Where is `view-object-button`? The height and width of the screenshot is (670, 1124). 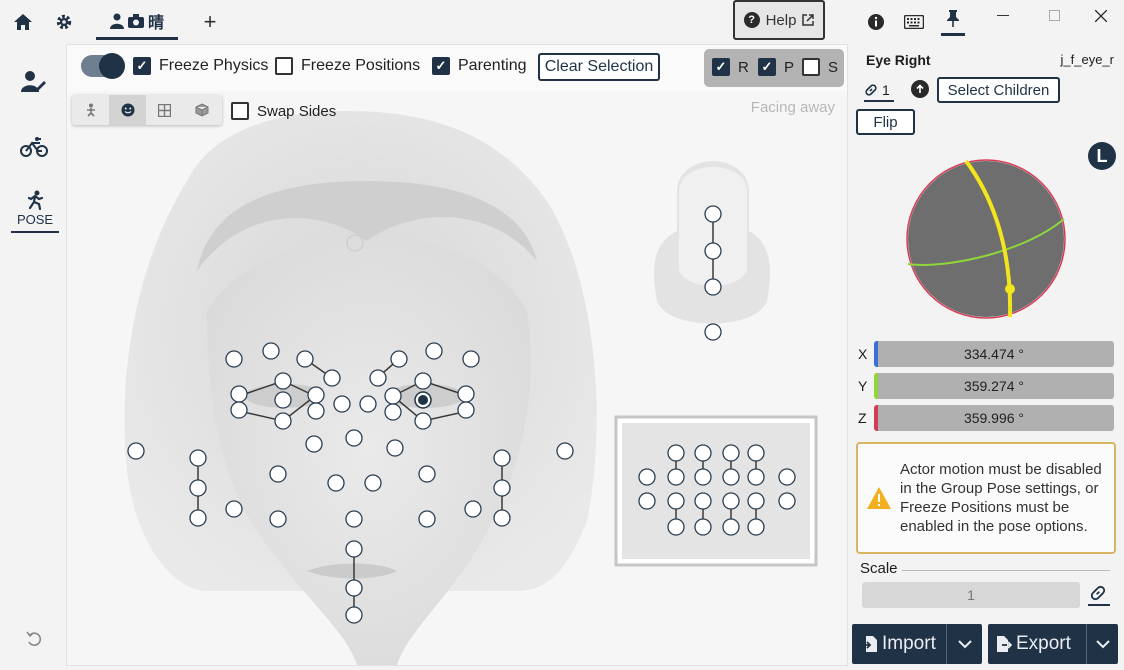
view-object-button is located at coordinates (201, 110).